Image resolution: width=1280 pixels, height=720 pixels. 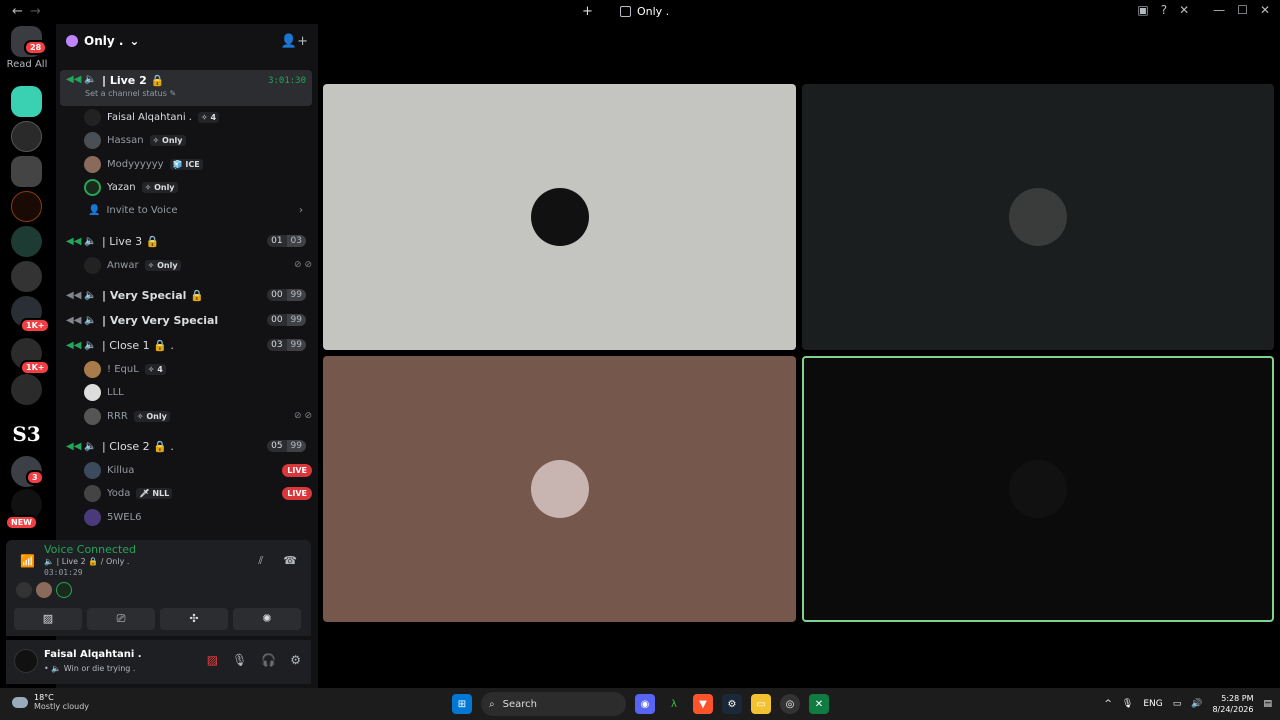 I want to click on voice-user: LLL, so click(x=104, y=392).